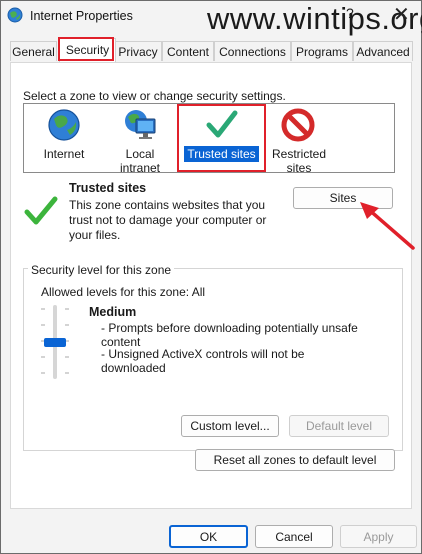 The height and width of the screenshot is (554, 422). I want to click on reset-all-zones-button: Reset all zones to default level, so click(295, 460).